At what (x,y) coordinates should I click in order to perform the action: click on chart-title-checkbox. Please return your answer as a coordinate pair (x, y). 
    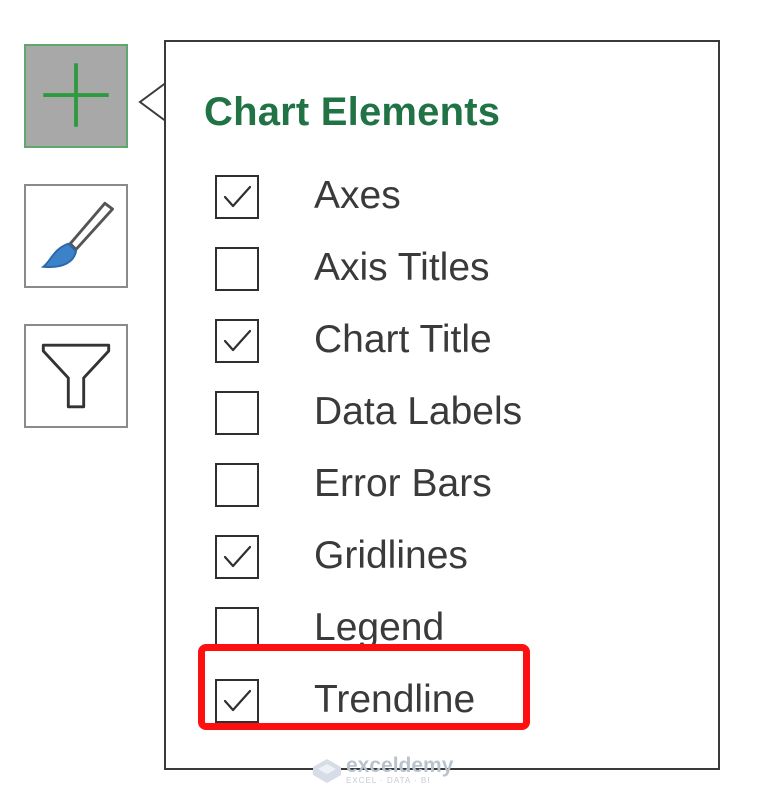
    Looking at the image, I should click on (237, 341).